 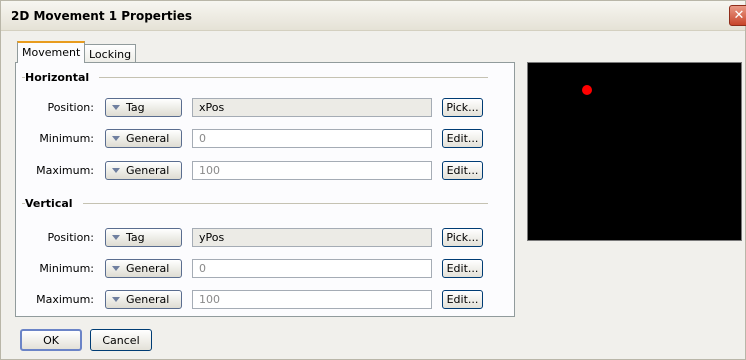 What do you see at coordinates (66, 268) in the screenshot?
I see `vertical-minimum-label: Minimum:` at bounding box center [66, 268].